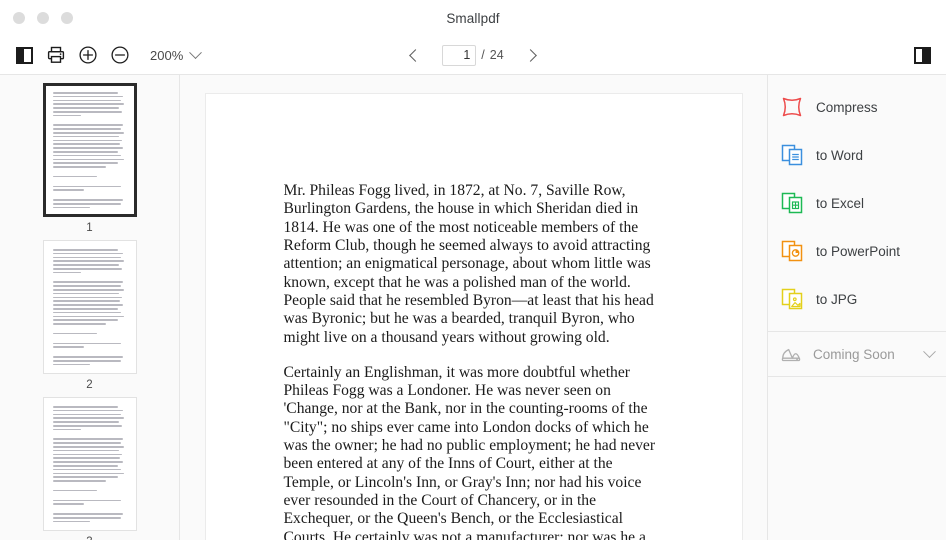 This screenshot has width=946, height=540. I want to click on zoom-out-icon, so click(120, 55).